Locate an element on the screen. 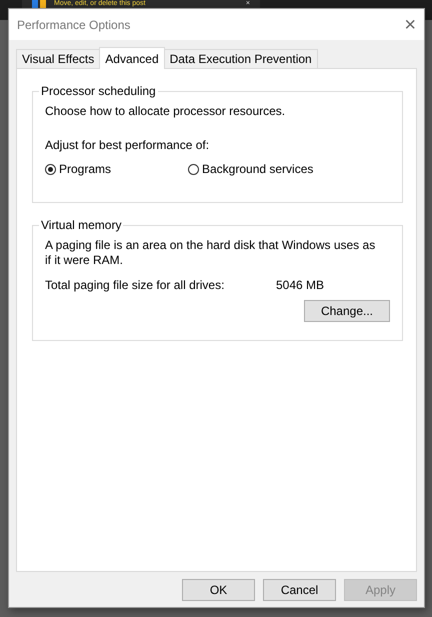  radio-option: Background services is located at coordinates (259, 169).